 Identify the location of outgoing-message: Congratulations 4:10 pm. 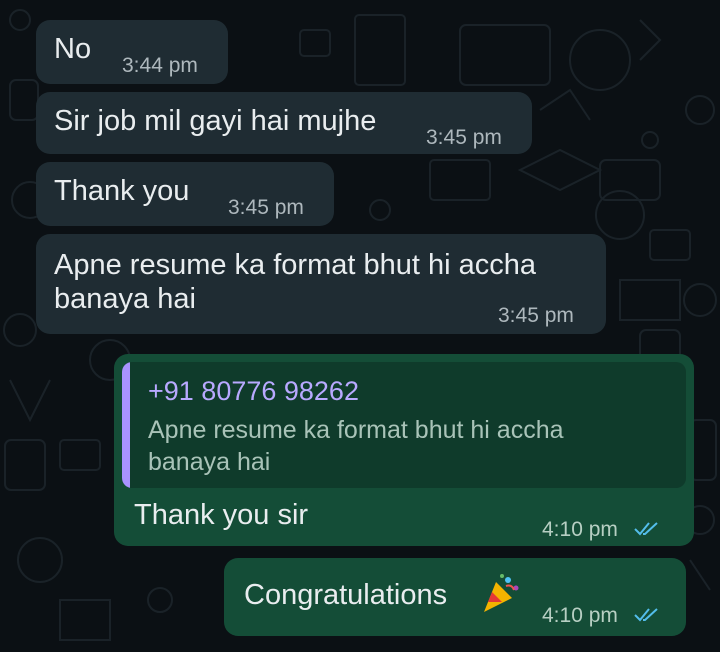
(455, 597).